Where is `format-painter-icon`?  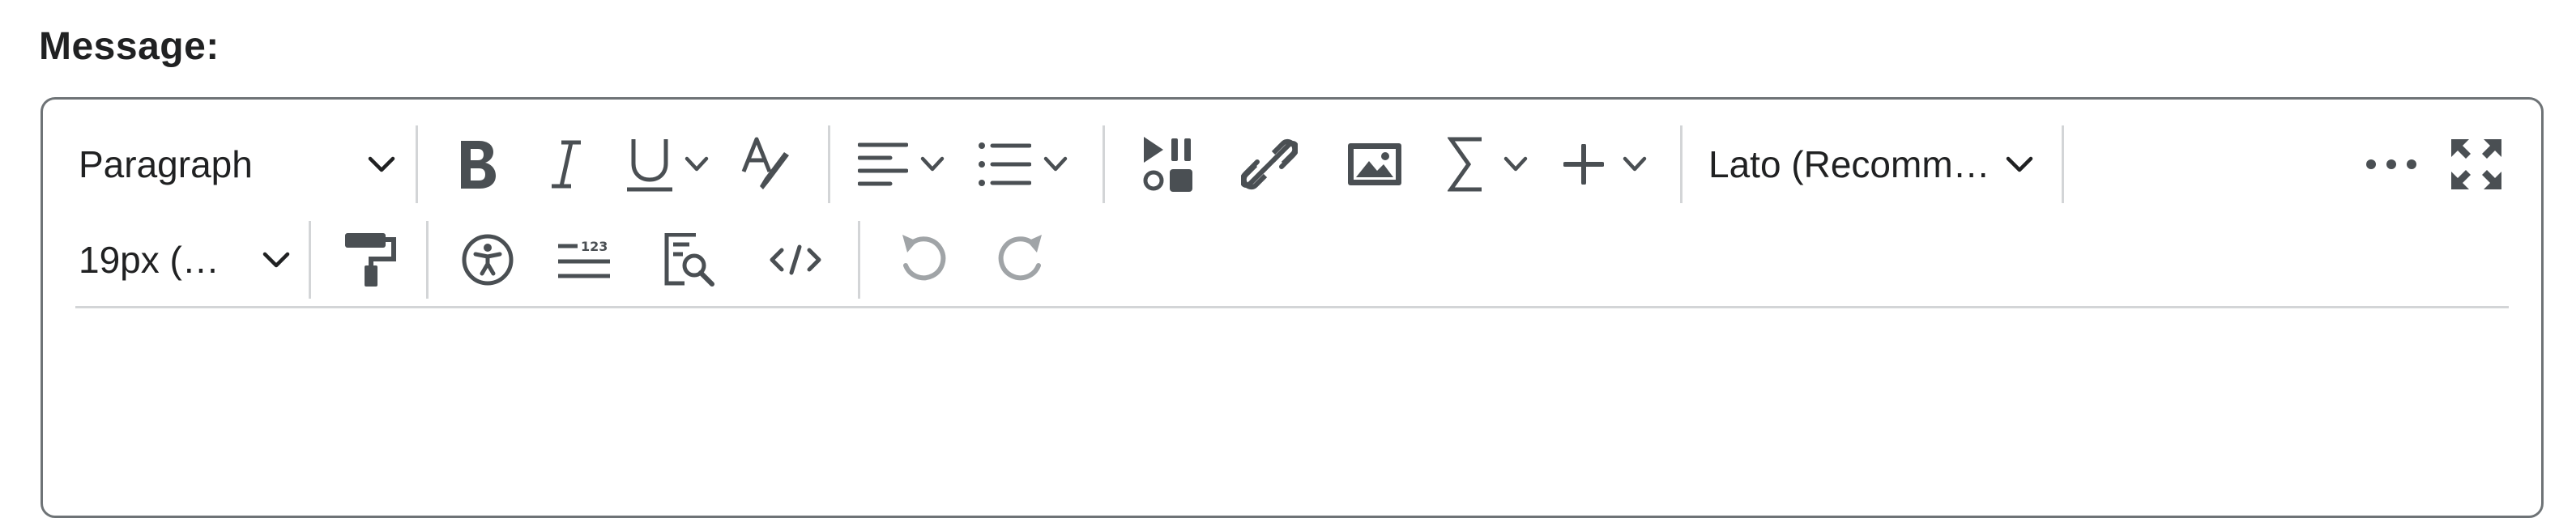 format-painter-icon is located at coordinates (370, 259).